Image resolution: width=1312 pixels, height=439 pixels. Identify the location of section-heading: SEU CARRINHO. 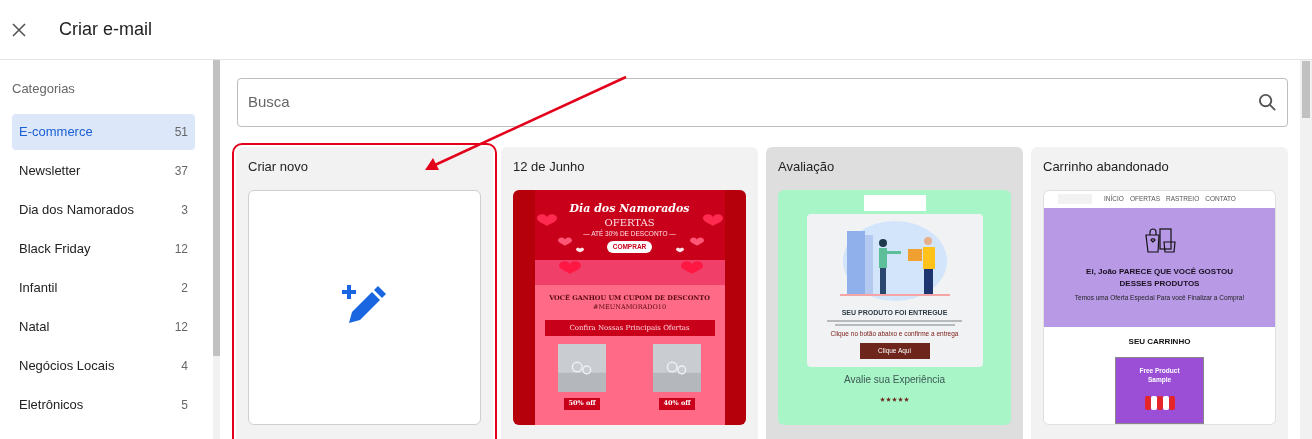
(1159, 341).